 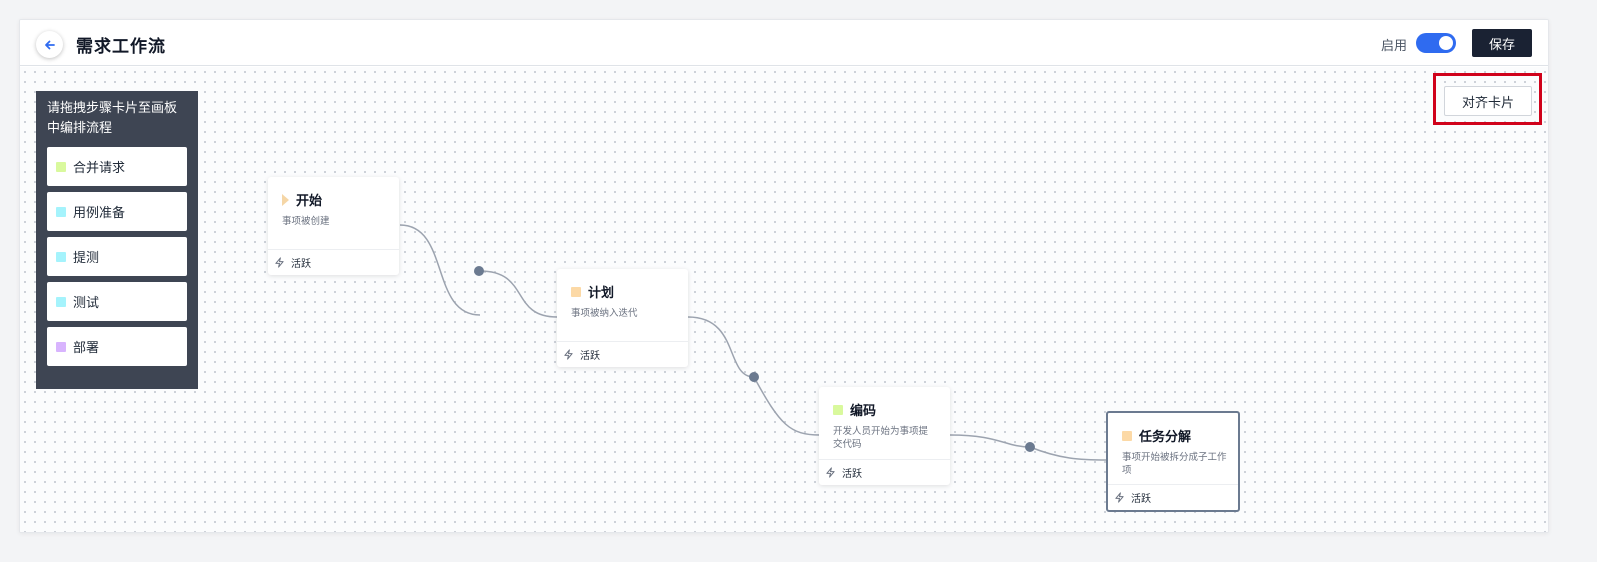 I want to click on palette-item-case-prep: 用例准备, so click(x=117, y=211).